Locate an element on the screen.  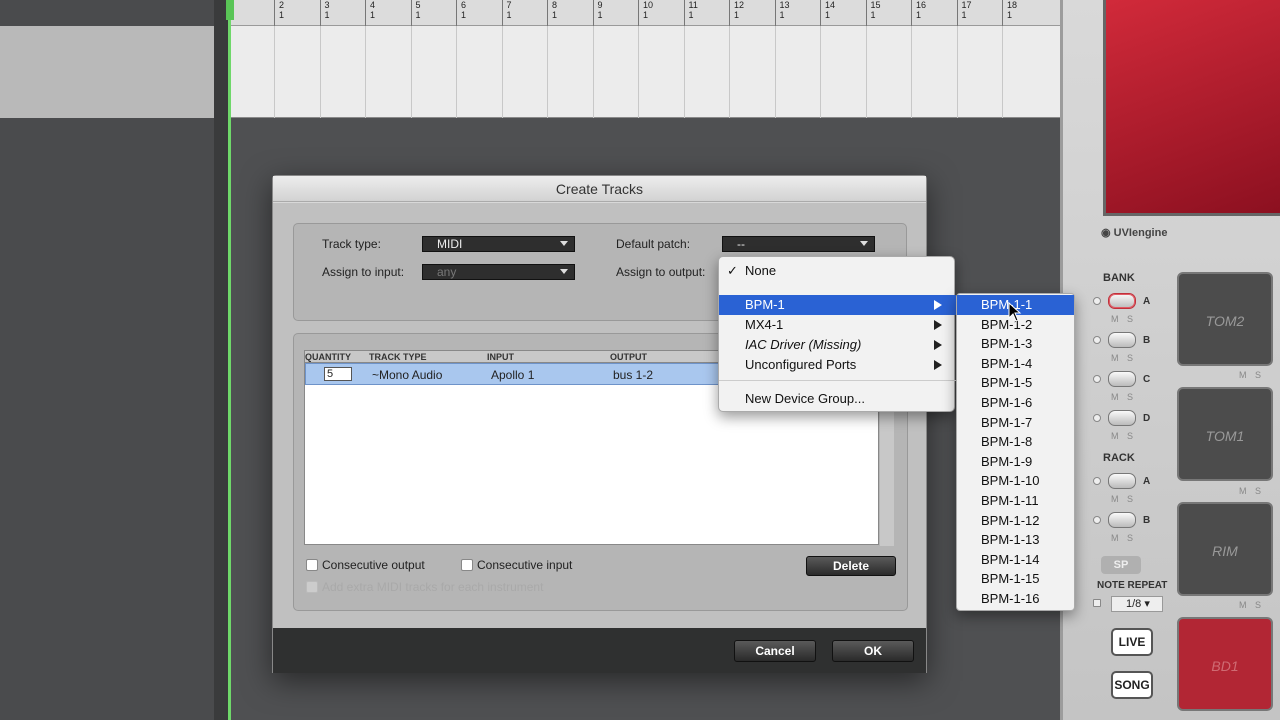
cancel-button: Cancel is located at coordinates (775, 651).